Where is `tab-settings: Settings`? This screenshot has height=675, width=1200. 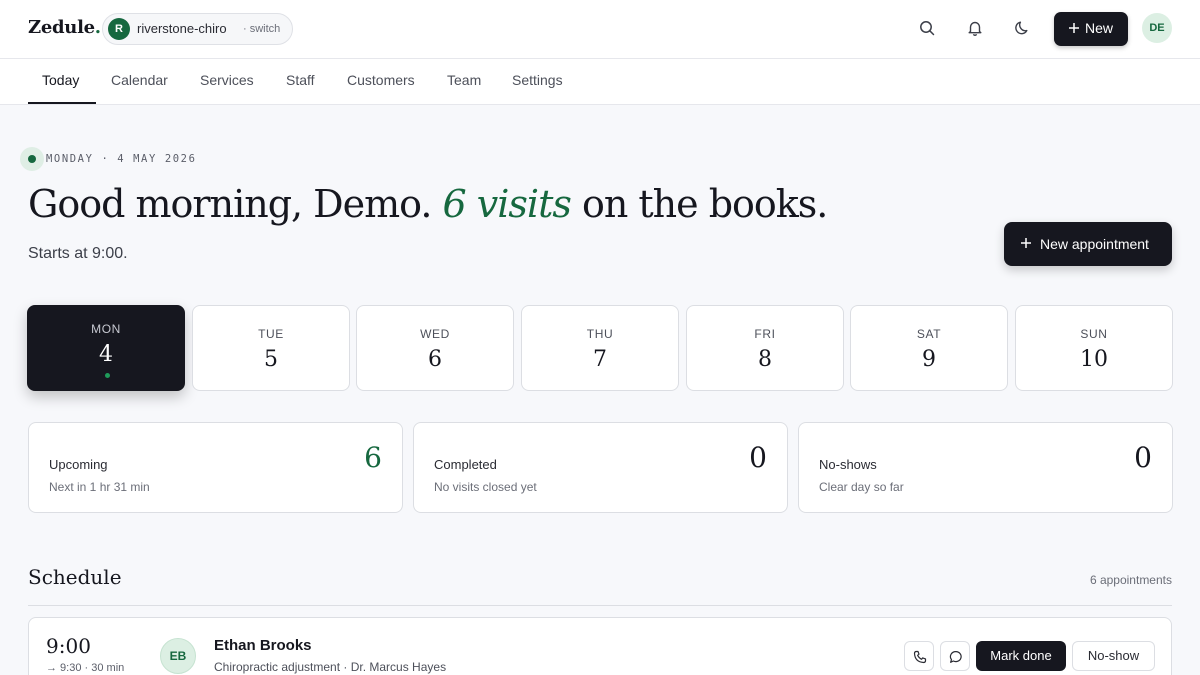
tab-settings: Settings is located at coordinates (537, 80).